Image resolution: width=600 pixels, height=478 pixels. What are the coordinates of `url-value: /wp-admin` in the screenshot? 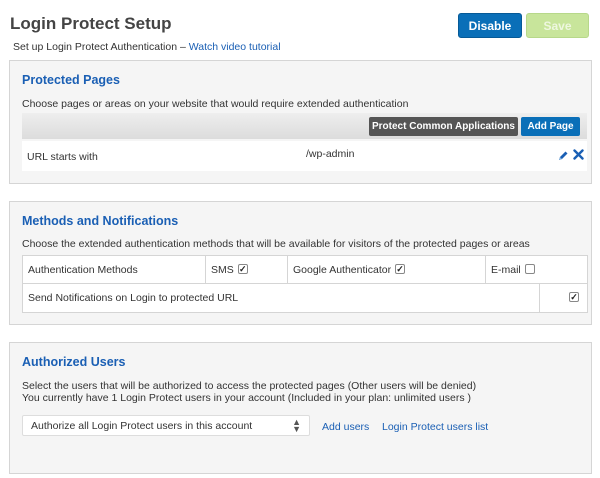 It's located at (330, 154).